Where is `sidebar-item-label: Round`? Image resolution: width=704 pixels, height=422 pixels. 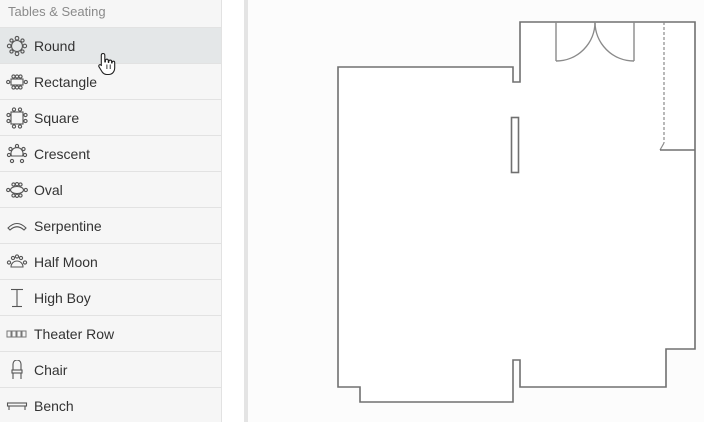
sidebar-item-label: Round is located at coordinates (55, 45).